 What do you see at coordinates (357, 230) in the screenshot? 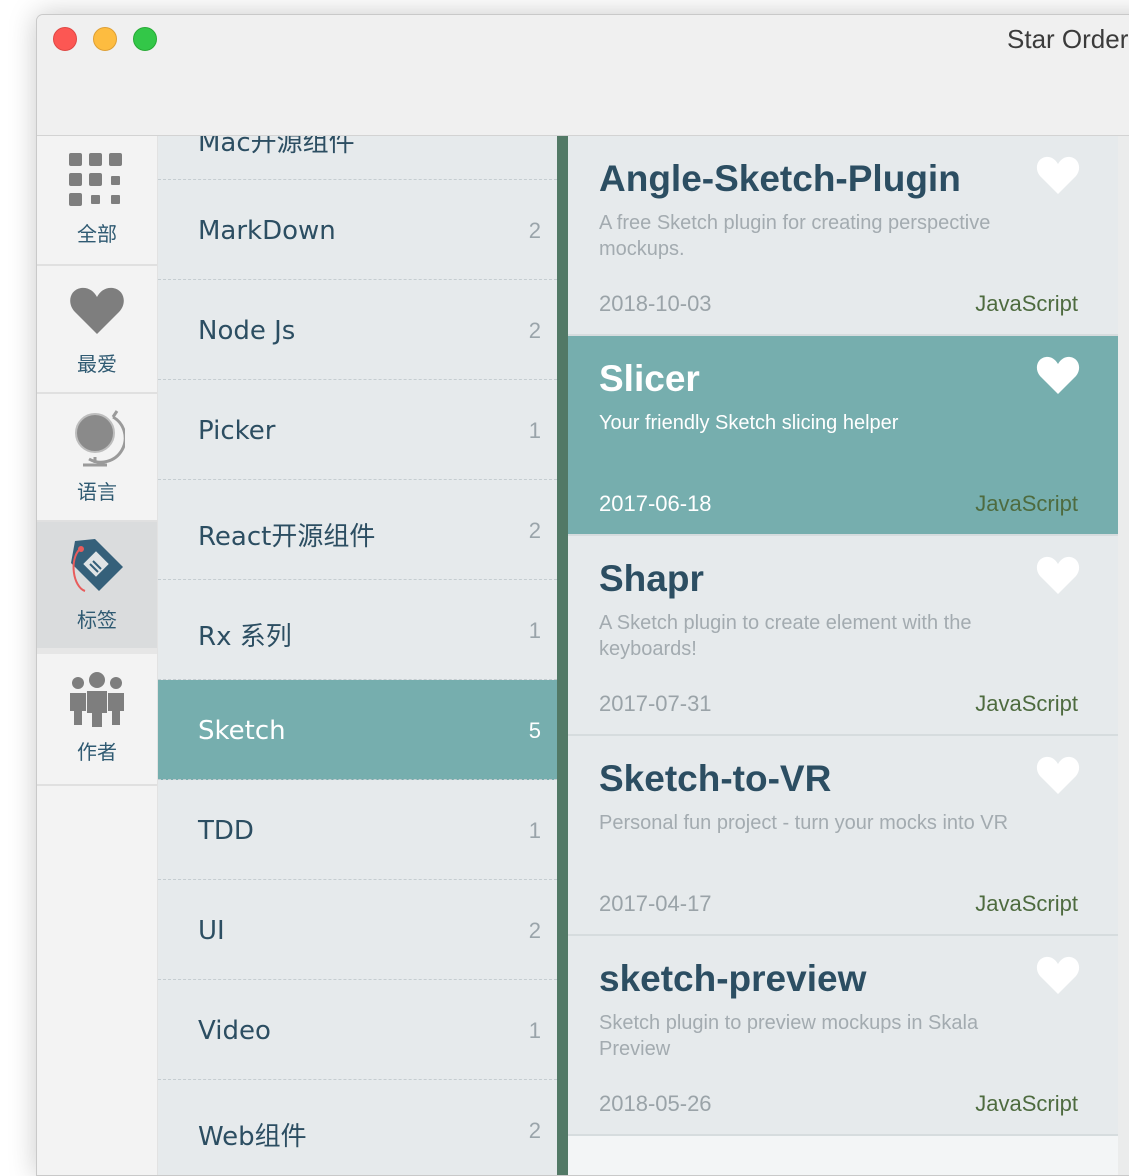
I see `tag-row: MarkDown 2` at bounding box center [357, 230].